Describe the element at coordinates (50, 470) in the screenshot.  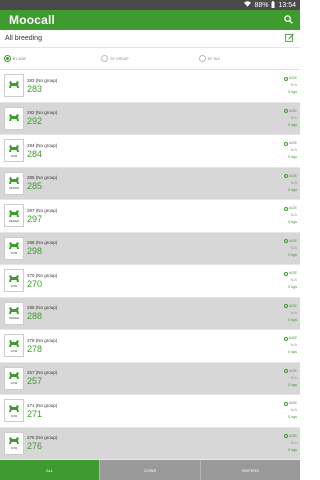
I see `tab-all: ALL` at that location.